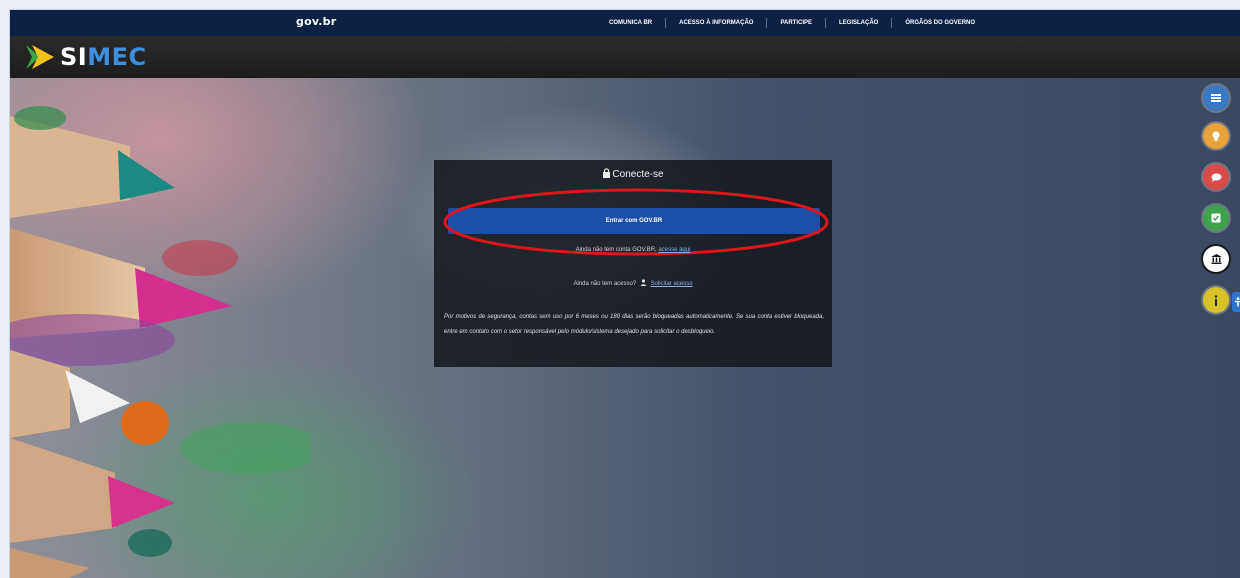 The height and width of the screenshot is (578, 1240). I want to click on gov-link-acesso-informacao: ACESSO À INFORMAÇÃO, so click(716, 23).